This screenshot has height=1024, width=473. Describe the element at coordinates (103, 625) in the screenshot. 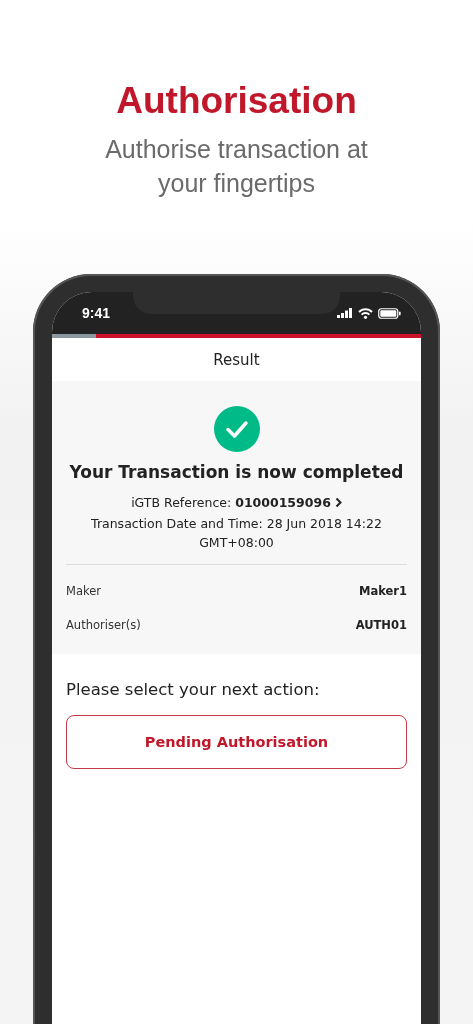

I see `detail-label: Authoriser(s)` at that location.